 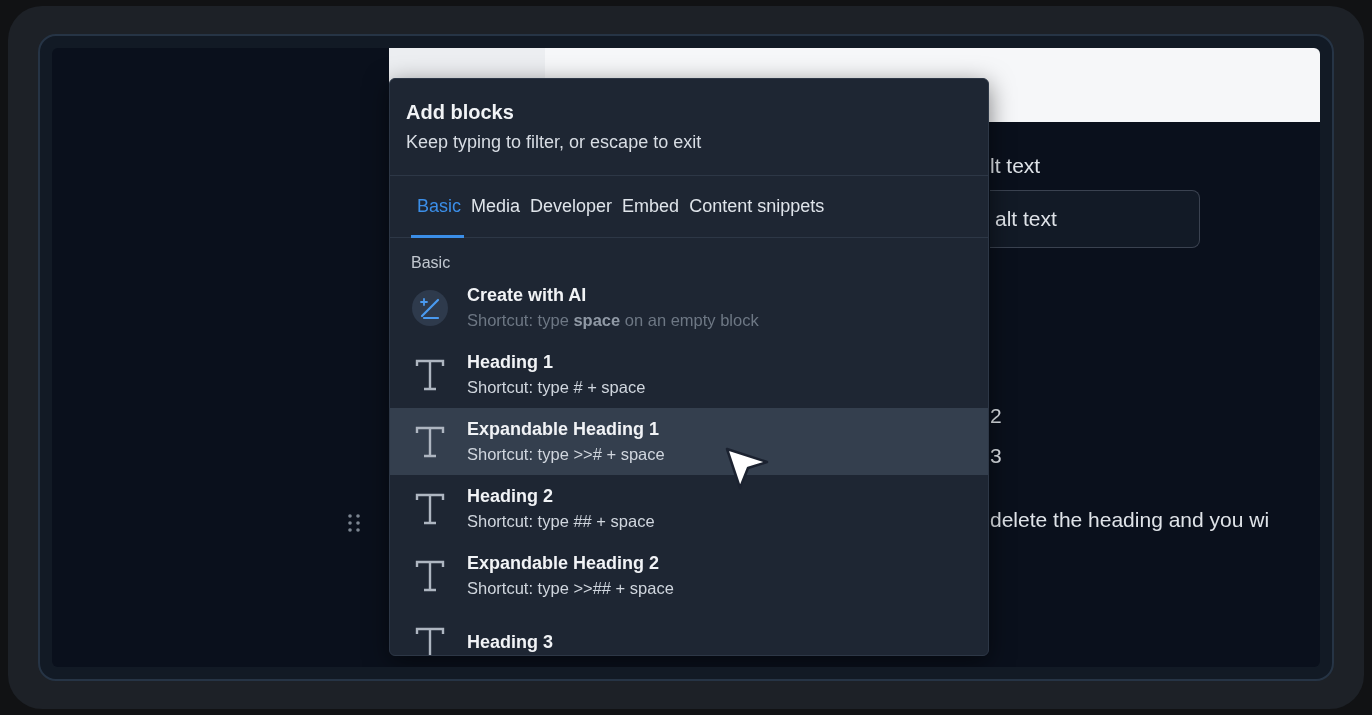 What do you see at coordinates (554, 142) in the screenshot?
I see `menu-subtitle: Keep typing to filter, or escape to exit` at bounding box center [554, 142].